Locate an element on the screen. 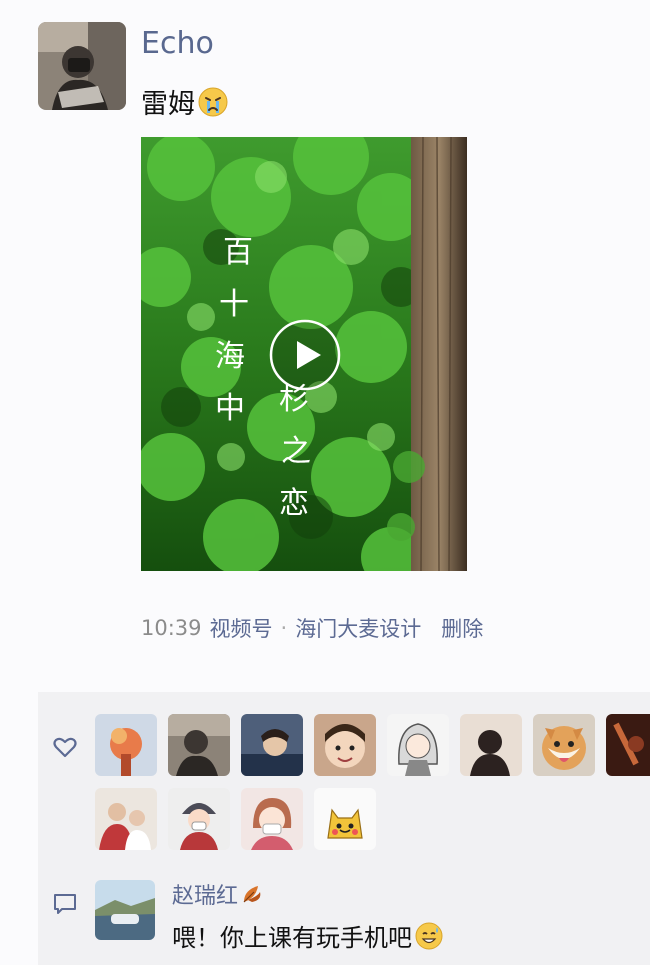 This screenshot has width=650, height=965. commenter-name: 赵瑞红 is located at coordinates (218, 894).